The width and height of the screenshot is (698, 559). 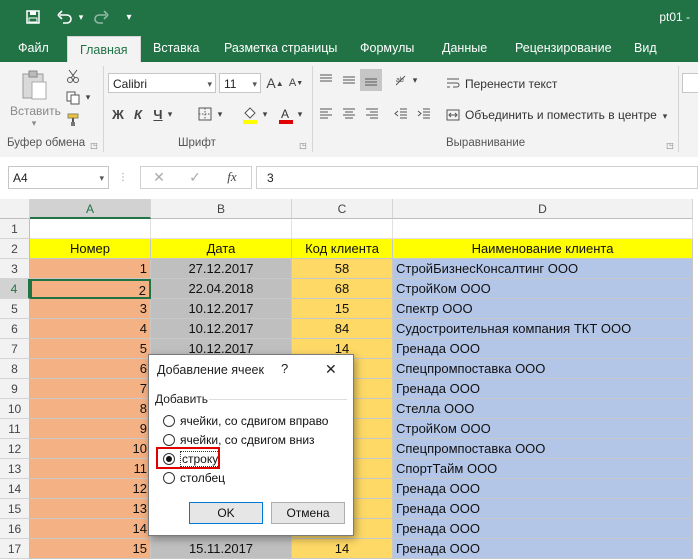 I want to click on row-header: 13, so click(x=15, y=469).